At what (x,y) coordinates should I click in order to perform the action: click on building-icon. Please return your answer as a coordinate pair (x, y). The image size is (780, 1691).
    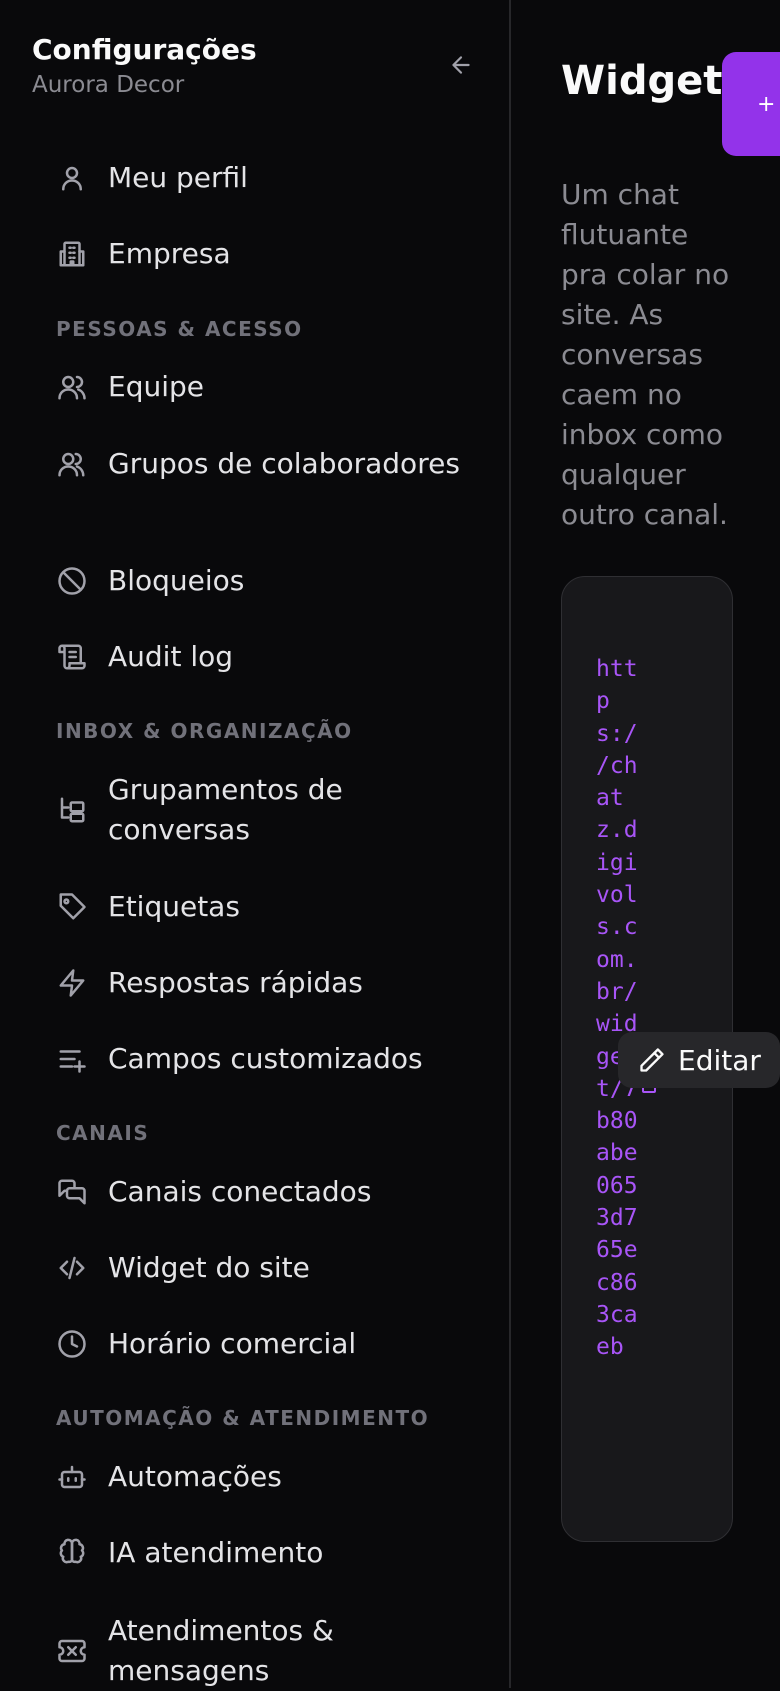
    Looking at the image, I should click on (72, 254).